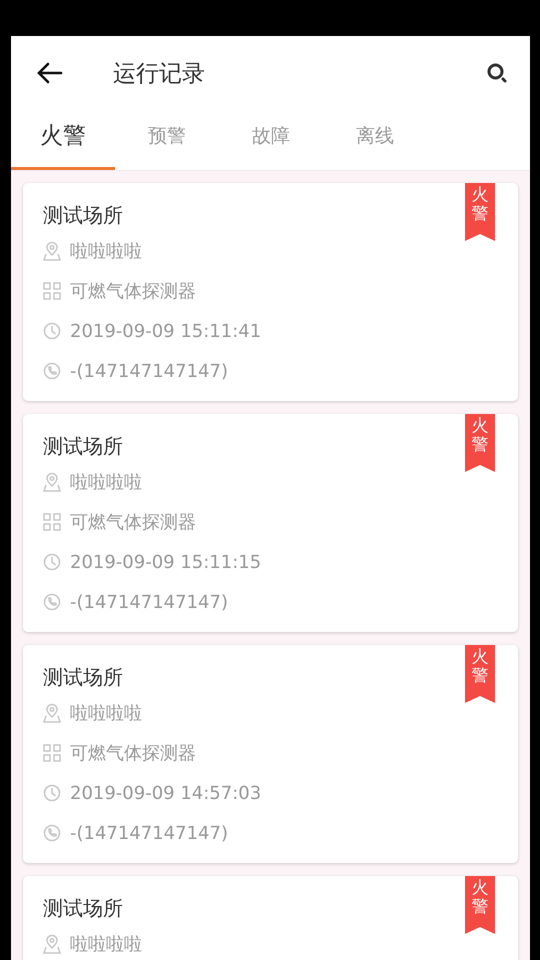  I want to click on time-text: 2019-09-09 15:11:15, so click(166, 562).